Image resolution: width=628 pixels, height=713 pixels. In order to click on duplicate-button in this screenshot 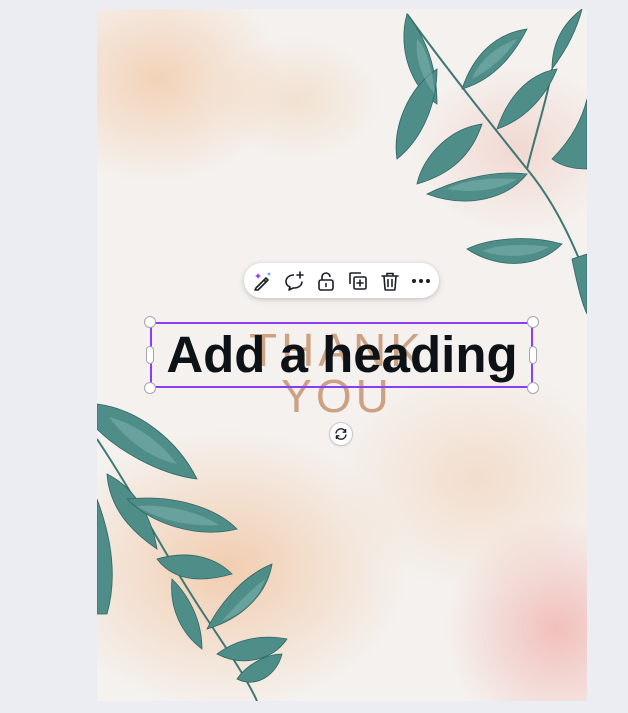, I will do `click(358, 281)`.